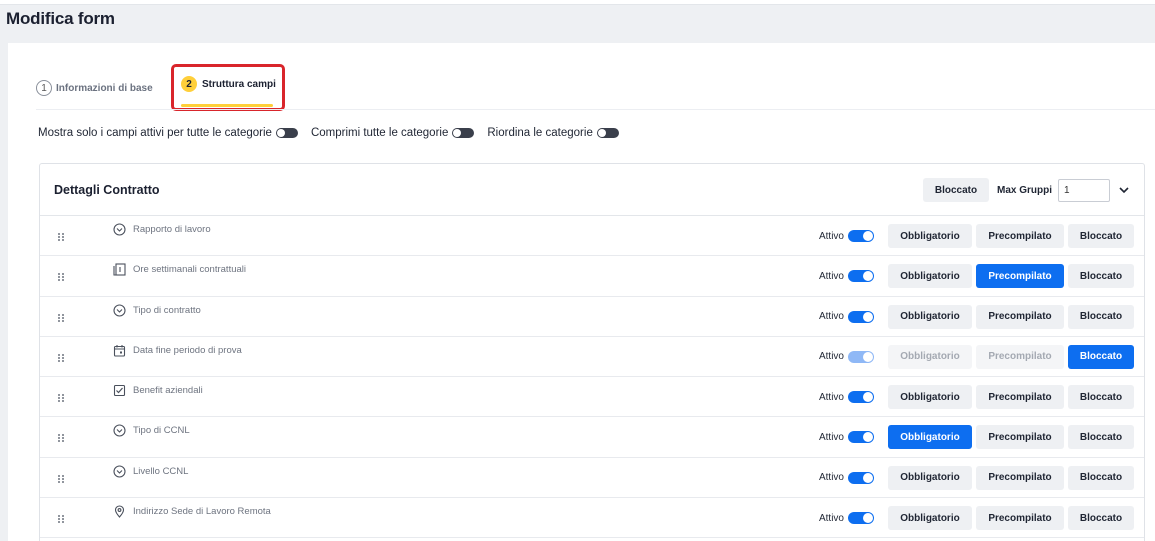 This screenshot has width=1155, height=541. What do you see at coordinates (955, 190) in the screenshot?
I see `category-bloccato-button: Bloccato` at bounding box center [955, 190].